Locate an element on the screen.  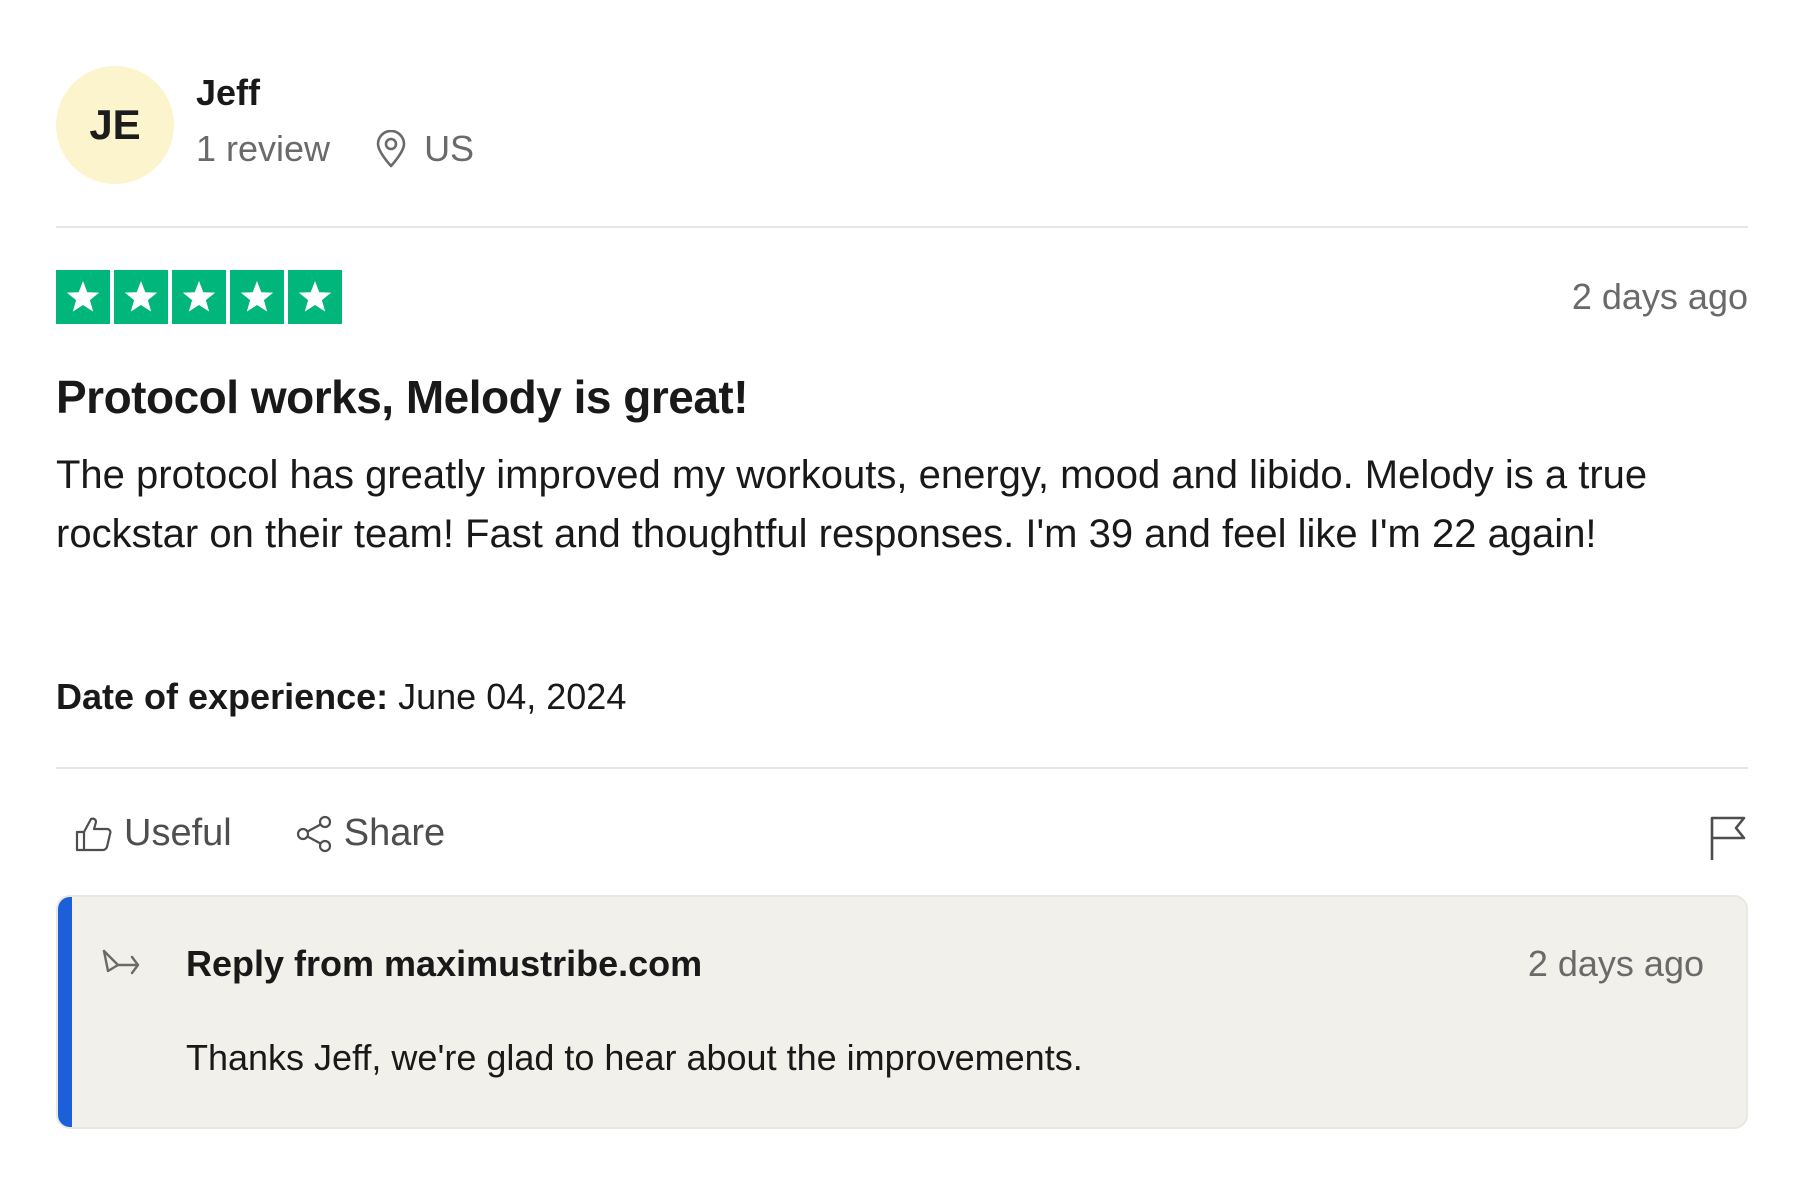
reviewer-name: Jeff is located at coordinates (228, 93).